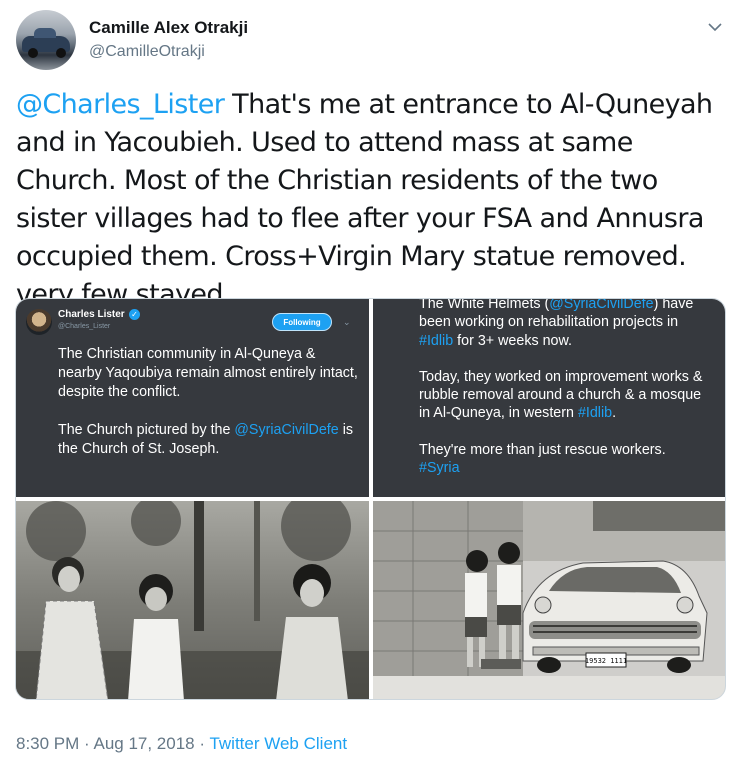  Describe the element at coordinates (347, 322) in the screenshot. I see `more-chevron-icon: ⌄` at that location.